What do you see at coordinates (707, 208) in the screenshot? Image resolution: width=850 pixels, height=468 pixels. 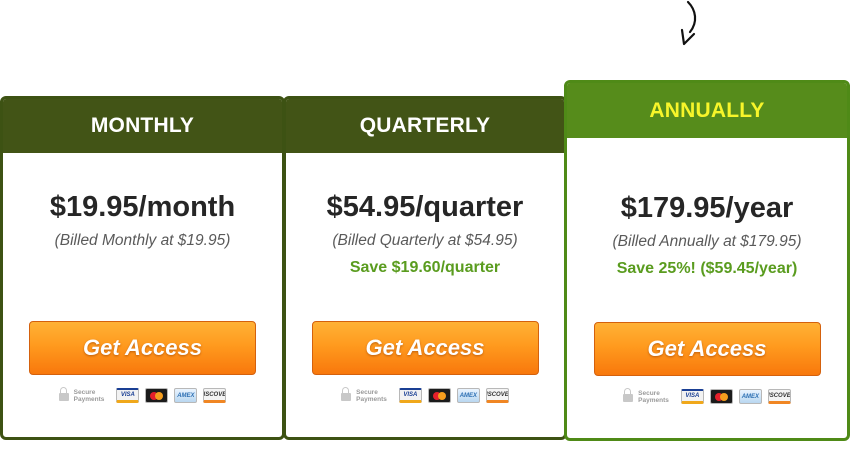 I see `plan-price: $179.95/year` at bounding box center [707, 208].